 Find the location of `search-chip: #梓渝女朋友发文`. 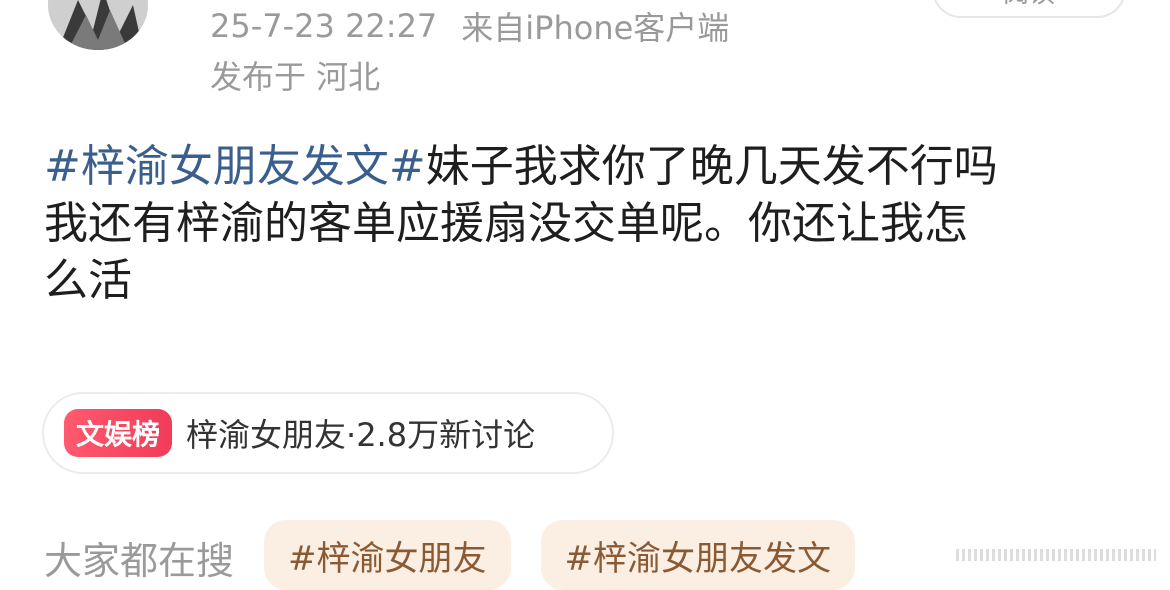

search-chip: #梓渝女朋友发文 is located at coordinates (698, 555).